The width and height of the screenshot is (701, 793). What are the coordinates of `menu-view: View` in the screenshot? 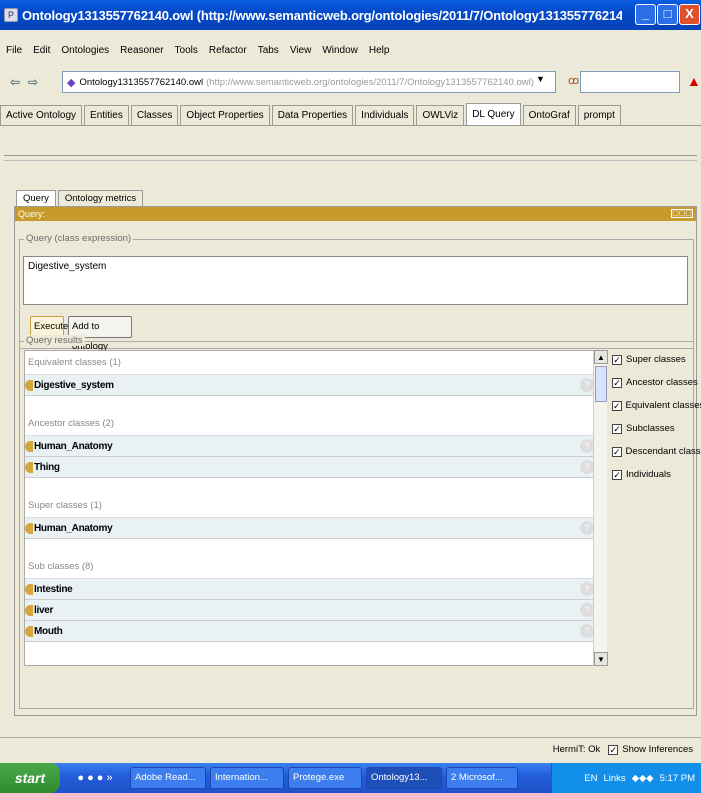 It's located at (301, 50).